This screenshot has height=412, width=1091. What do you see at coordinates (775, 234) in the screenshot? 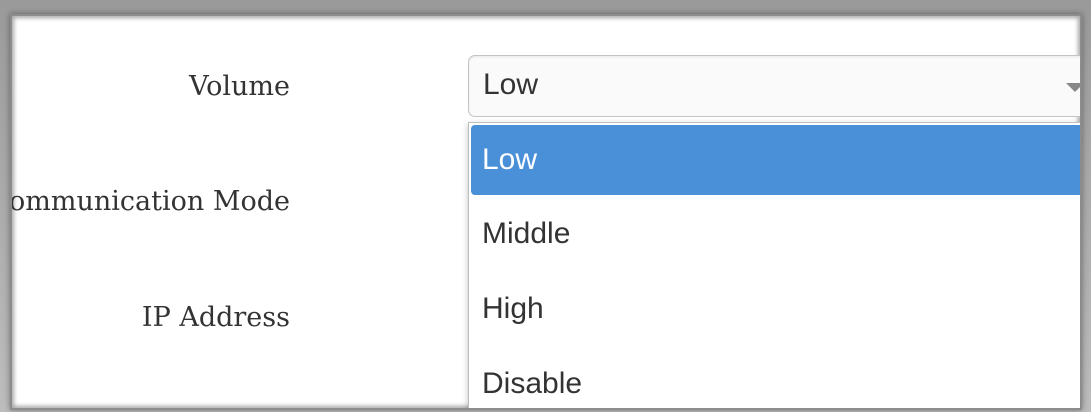
I see `option-middle: Middle` at bounding box center [775, 234].